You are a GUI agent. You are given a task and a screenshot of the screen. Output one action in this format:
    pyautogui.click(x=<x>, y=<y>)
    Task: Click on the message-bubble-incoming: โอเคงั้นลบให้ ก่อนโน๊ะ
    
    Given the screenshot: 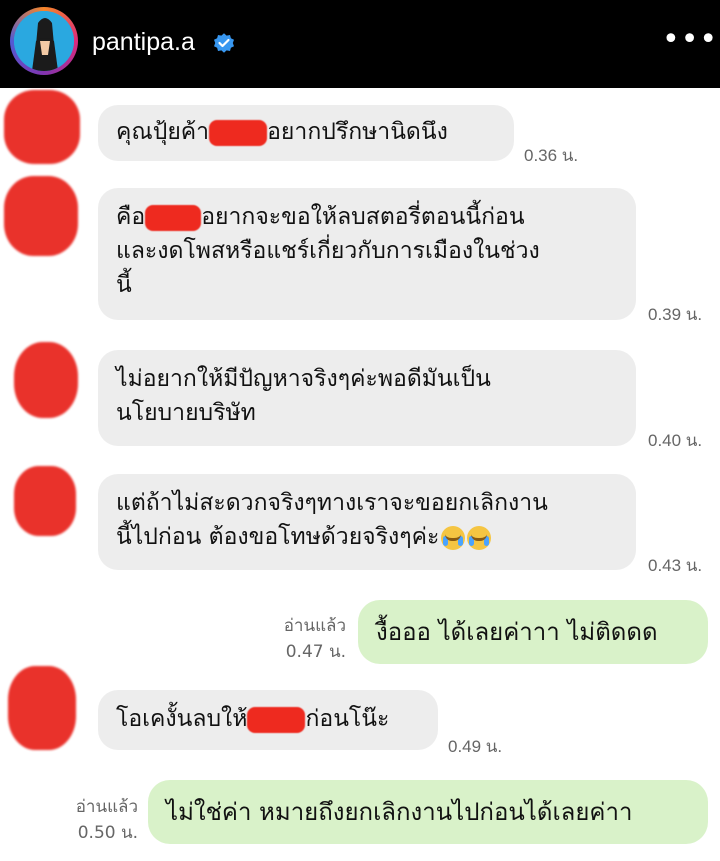 What is the action you would take?
    pyautogui.click(x=268, y=720)
    